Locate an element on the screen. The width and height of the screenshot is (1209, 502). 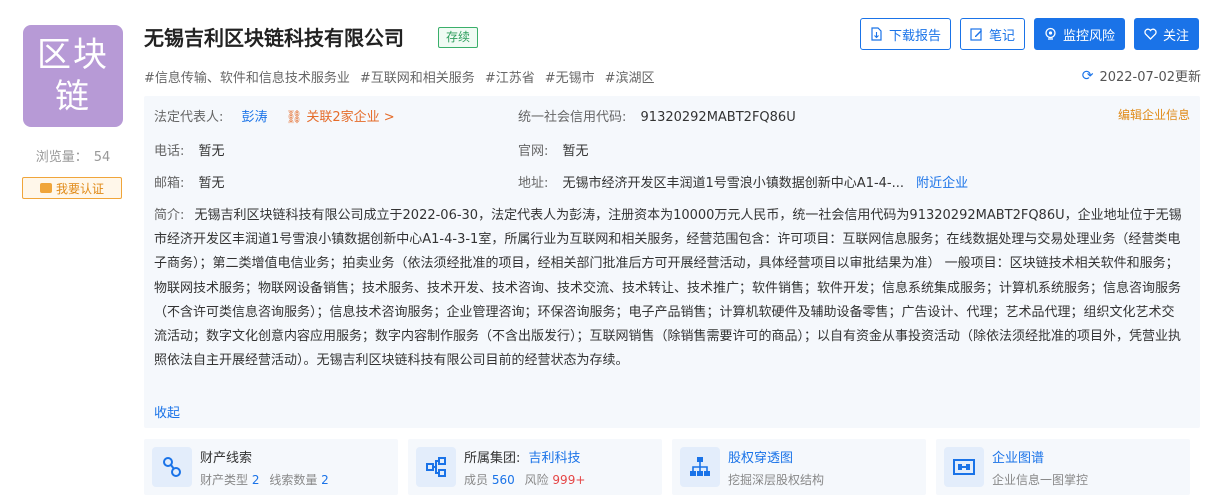
card-subtitle: 企业信息一图掌控 is located at coordinates (1040, 480).